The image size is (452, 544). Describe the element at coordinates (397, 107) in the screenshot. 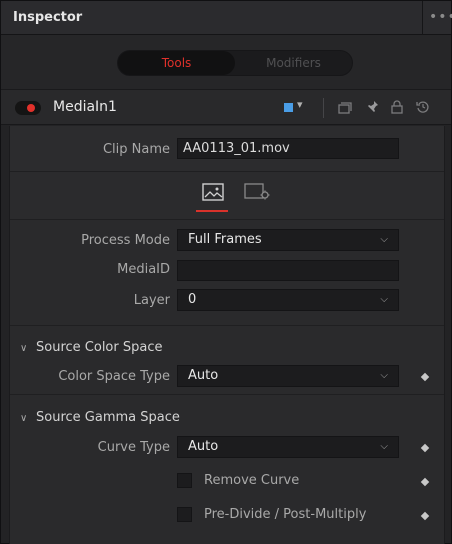

I see `lock-icon` at that location.